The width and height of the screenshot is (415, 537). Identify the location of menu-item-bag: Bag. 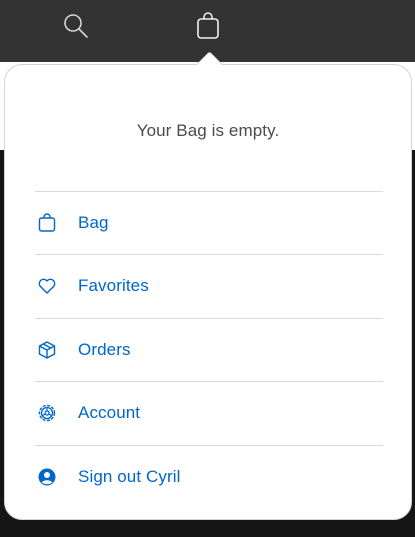
(209, 223).